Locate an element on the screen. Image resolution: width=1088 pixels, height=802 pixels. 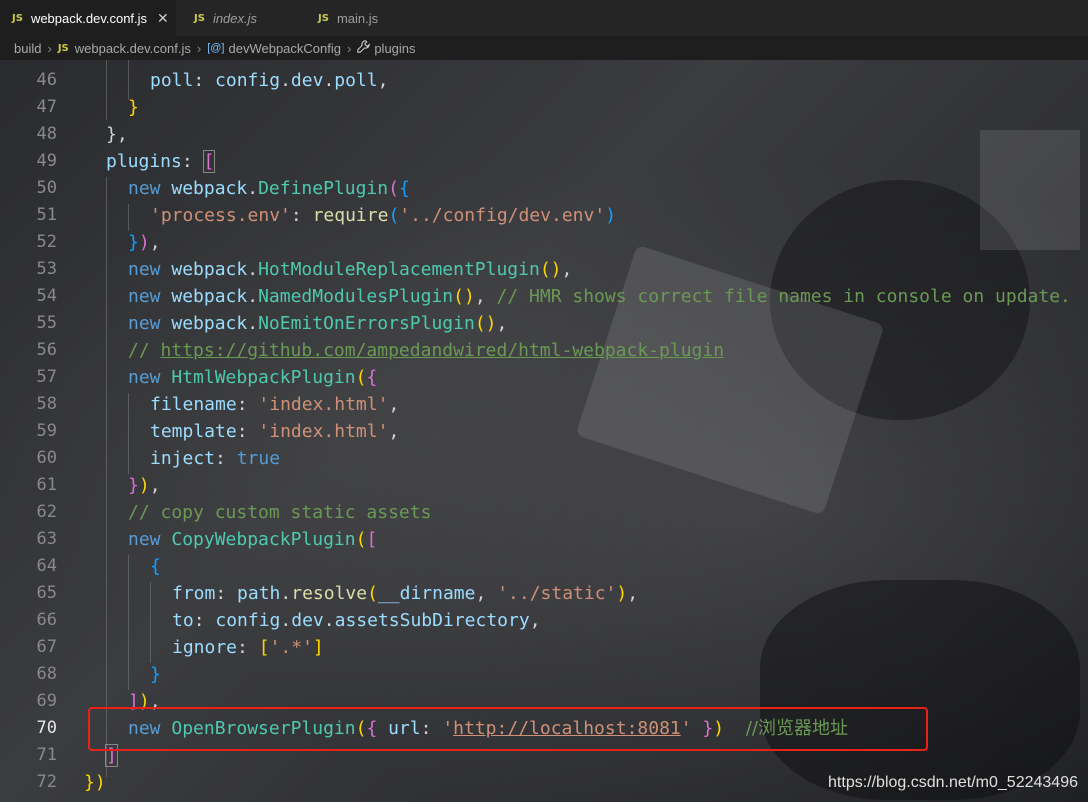
code-line: 49 plugins: [ is located at coordinates (126, 161).